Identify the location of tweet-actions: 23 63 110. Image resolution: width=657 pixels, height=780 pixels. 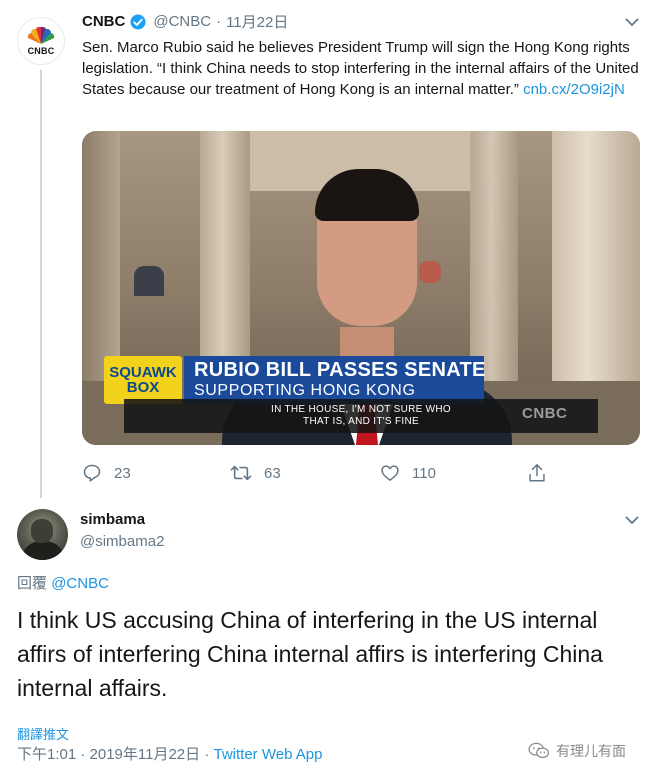
(317, 474).